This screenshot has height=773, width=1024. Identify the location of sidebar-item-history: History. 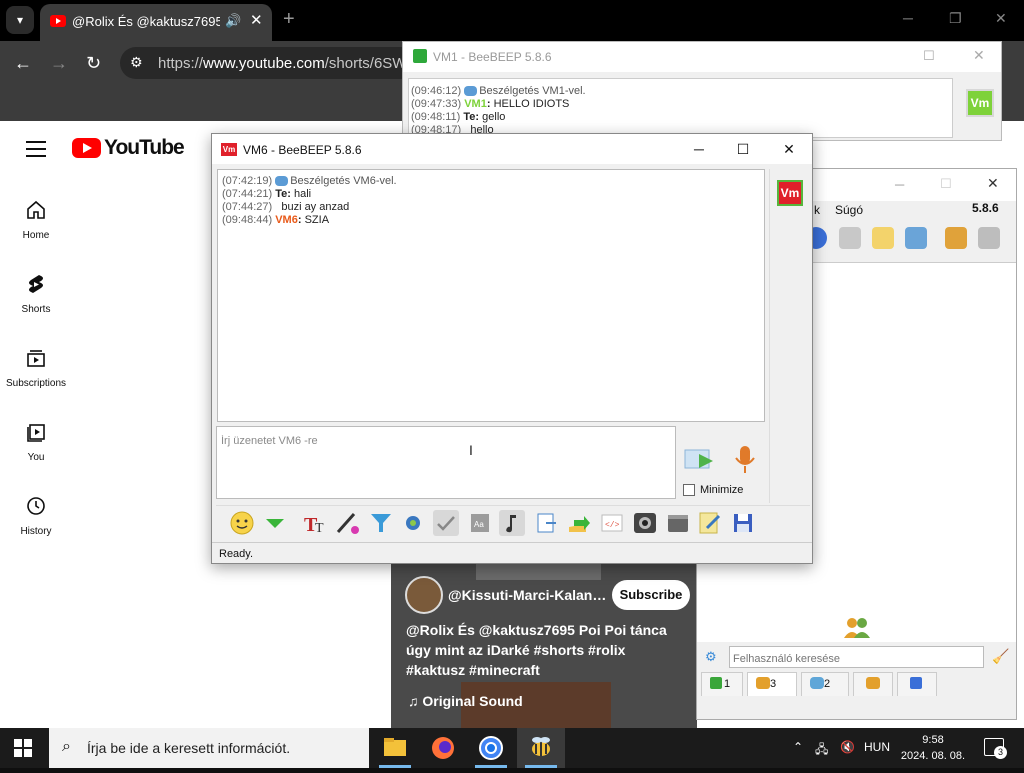
(36, 524).